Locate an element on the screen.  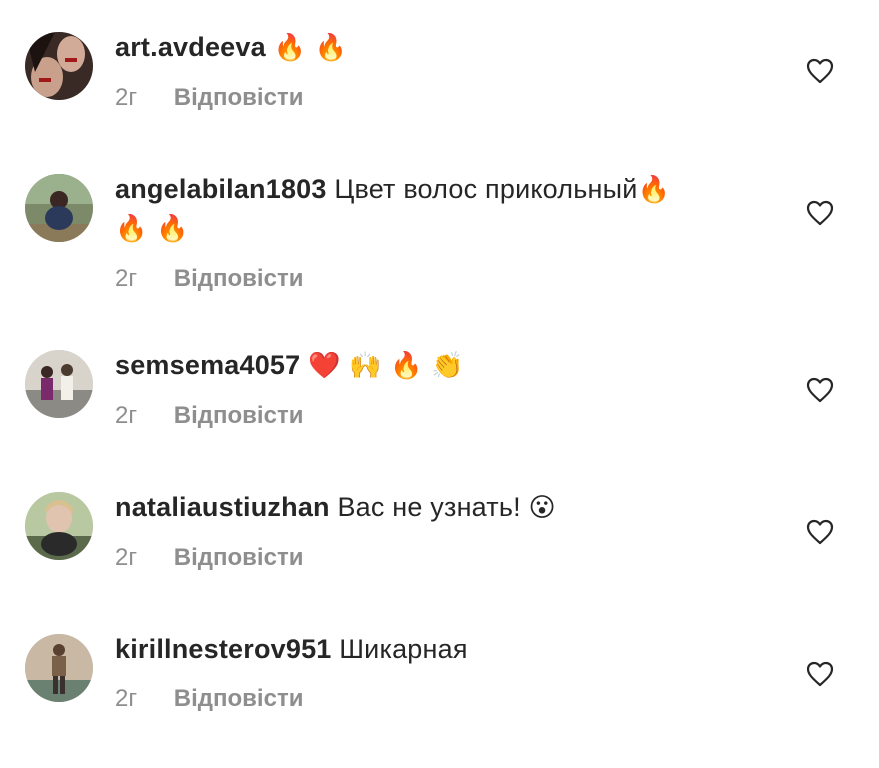
comment-text: semsema4057 ❤️ 🙌 🔥 👏 is located at coordinates (435, 365).